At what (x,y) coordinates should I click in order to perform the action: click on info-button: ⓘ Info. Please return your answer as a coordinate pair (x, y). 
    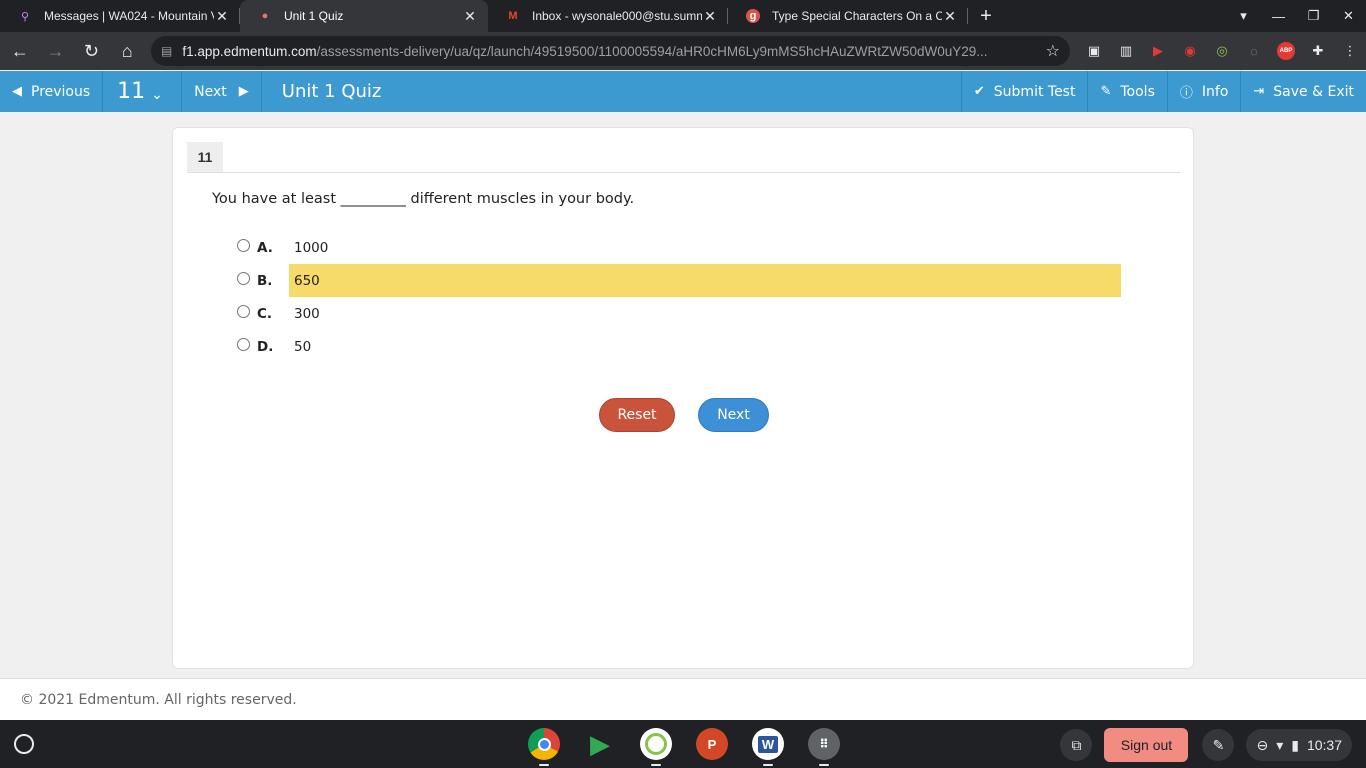
    Looking at the image, I should click on (1203, 91).